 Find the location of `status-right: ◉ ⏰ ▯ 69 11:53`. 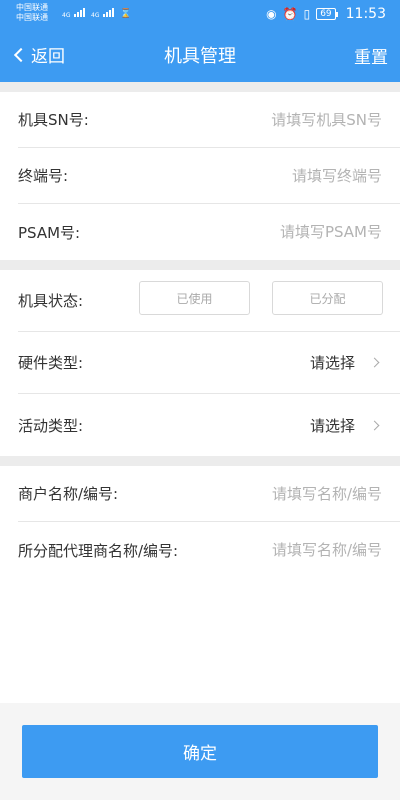

status-right: ◉ ⏰ ▯ 69 11:53 is located at coordinates (326, 14).